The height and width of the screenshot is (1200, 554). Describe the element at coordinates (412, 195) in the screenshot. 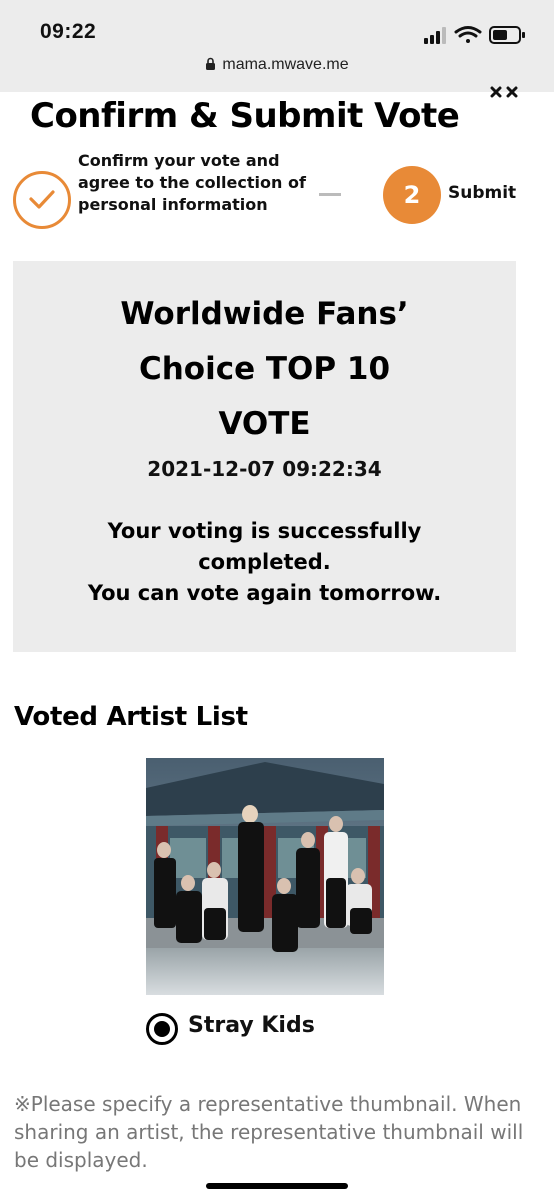

I see `step-2-indicator: 2` at that location.